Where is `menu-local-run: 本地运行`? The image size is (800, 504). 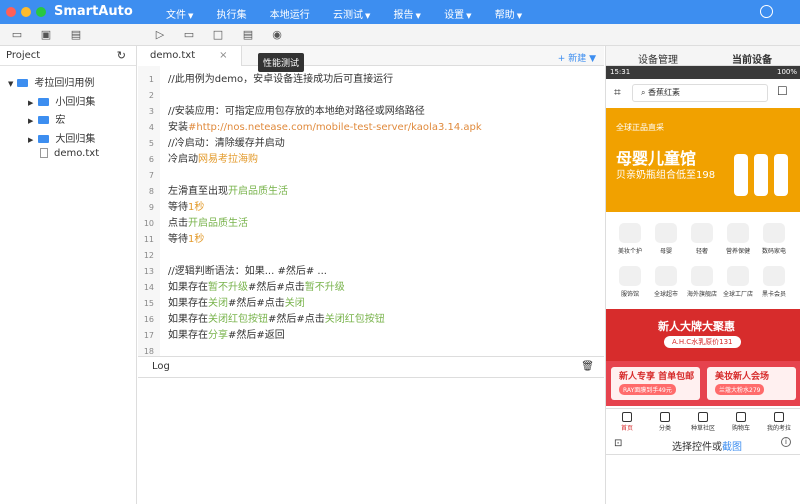 menu-local-run: 本地运行 is located at coordinates (290, 13).